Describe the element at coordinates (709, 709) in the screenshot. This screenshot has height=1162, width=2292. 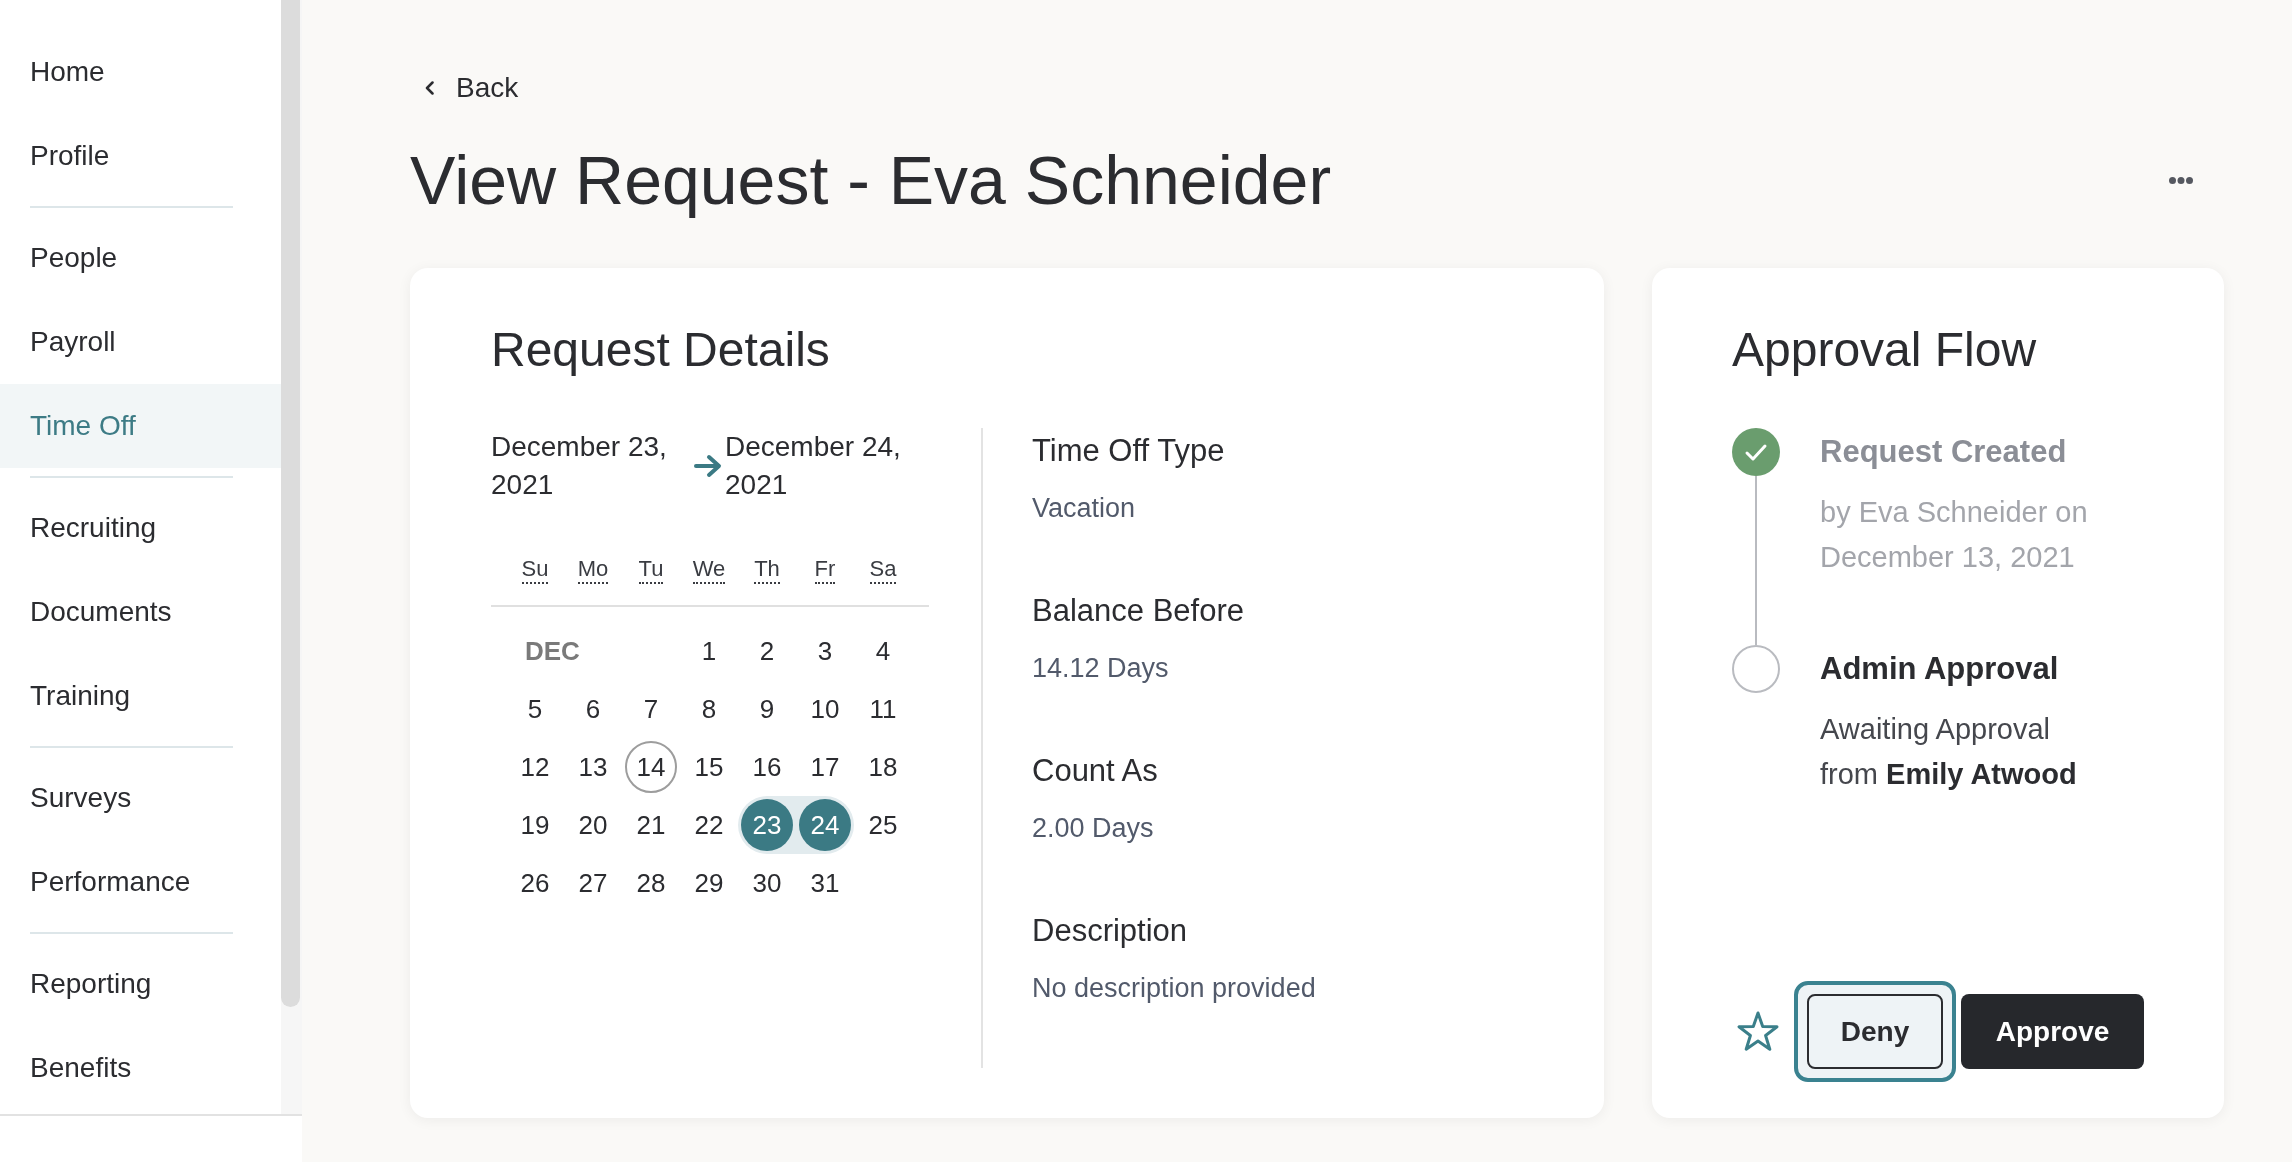
I see `calendar-day: 8` at that location.